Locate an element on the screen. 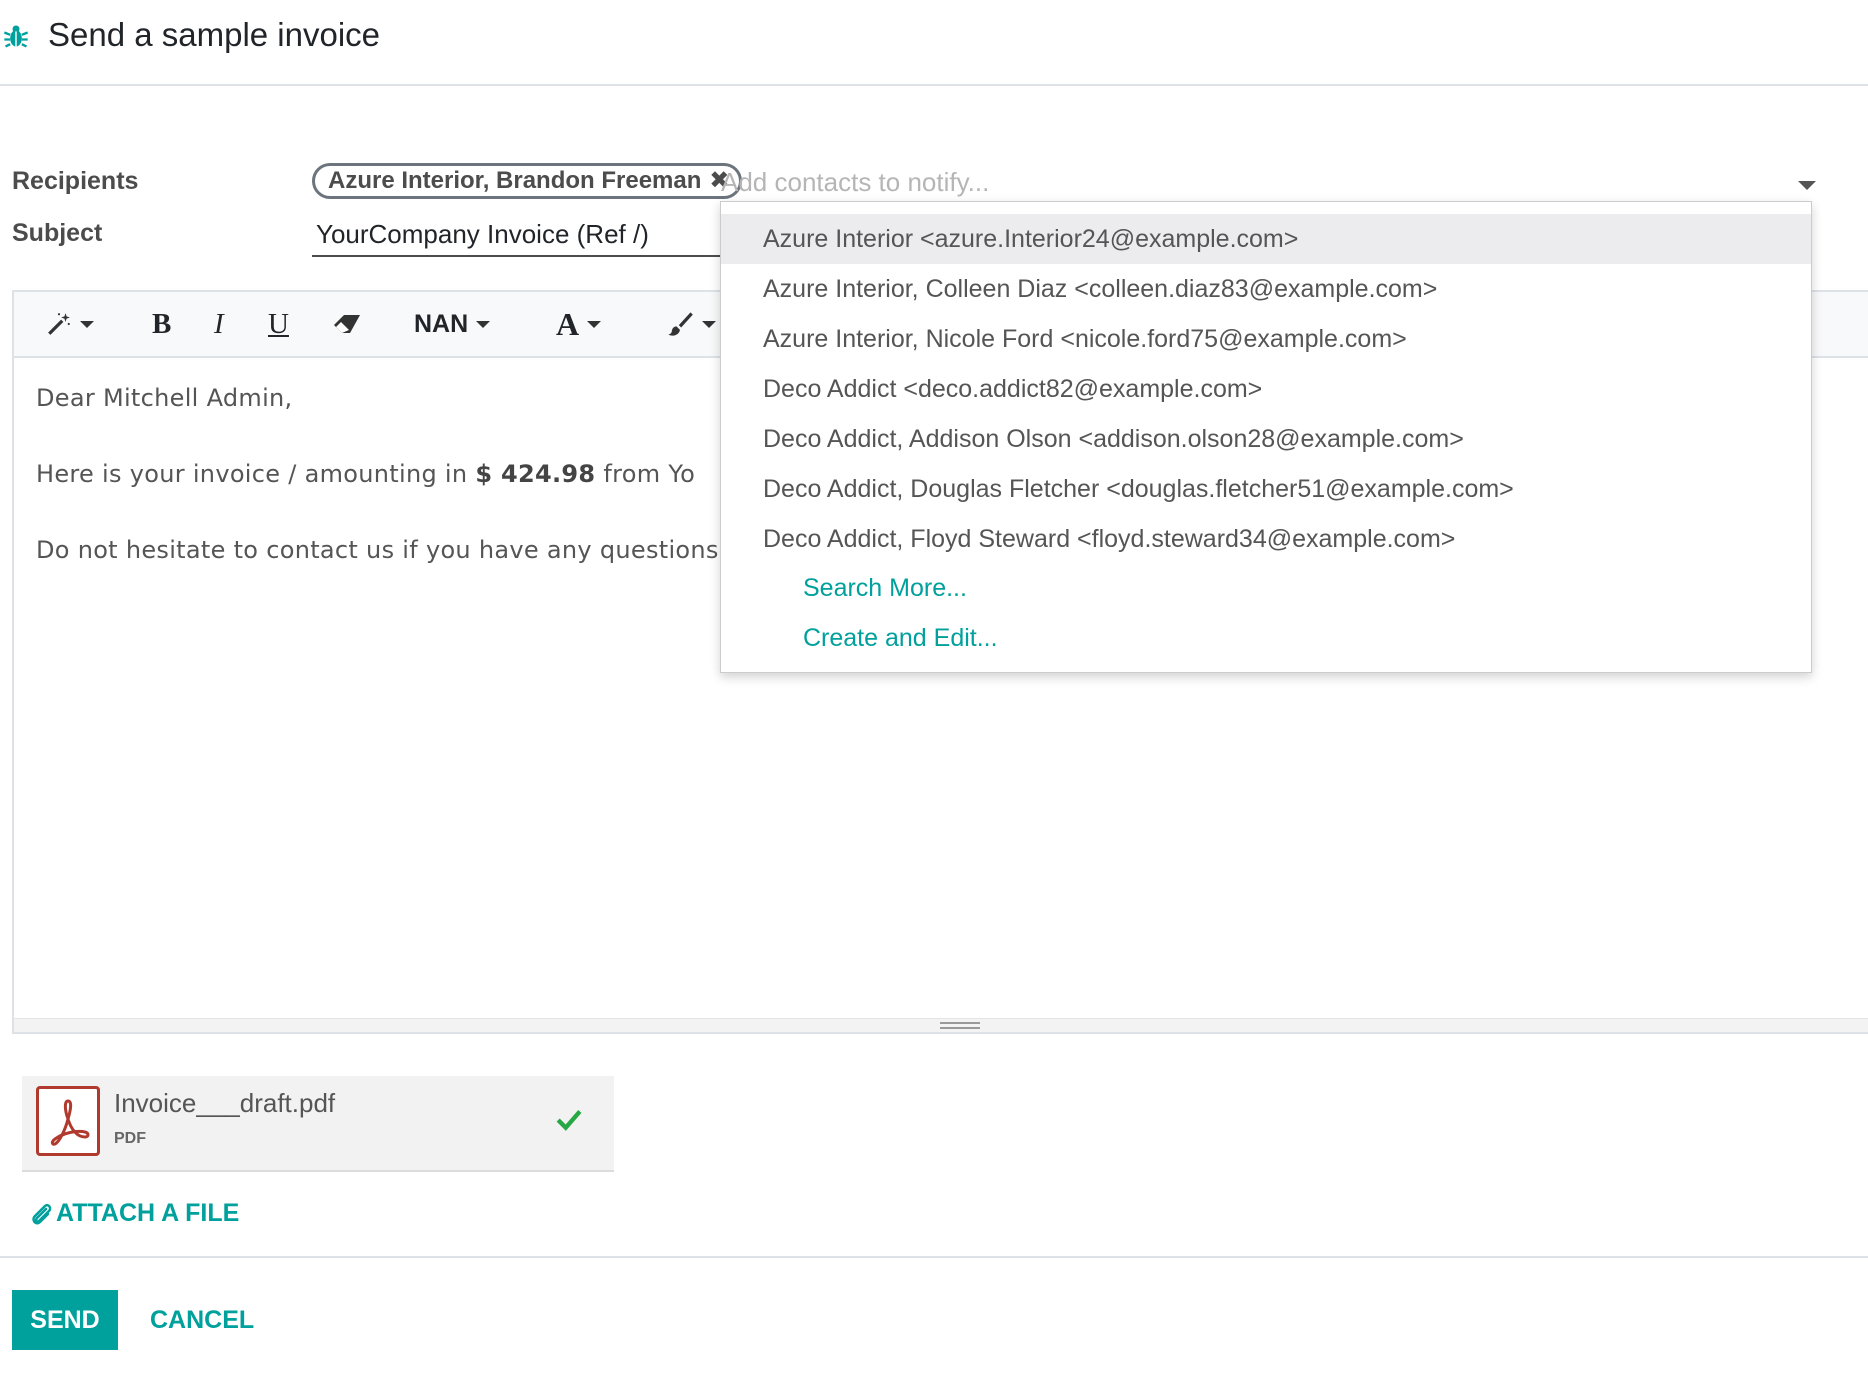  send-button: SEND is located at coordinates (65, 1320).